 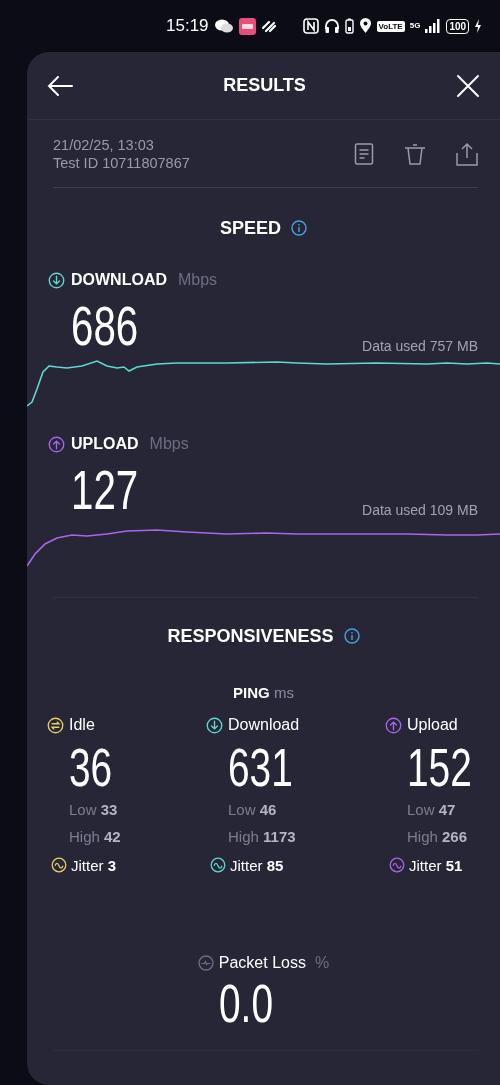 What do you see at coordinates (439, 767) in the screenshot?
I see `ping-value: 152` at bounding box center [439, 767].